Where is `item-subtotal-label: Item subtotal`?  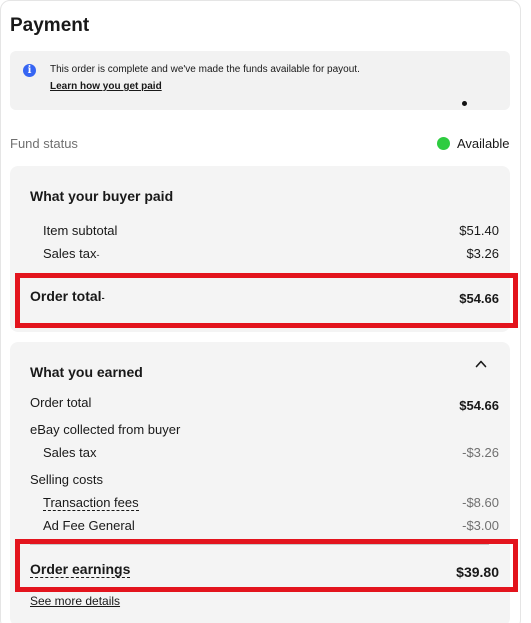
item-subtotal-label: Item subtotal is located at coordinates (80, 230).